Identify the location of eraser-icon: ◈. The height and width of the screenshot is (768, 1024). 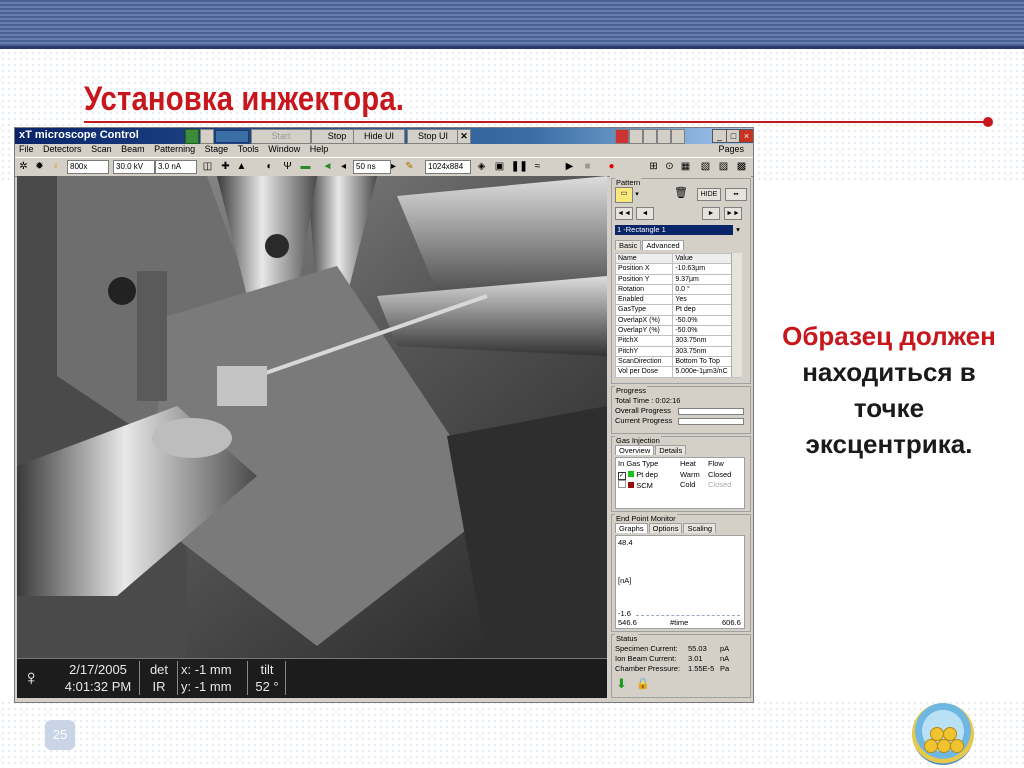
(481, 166).